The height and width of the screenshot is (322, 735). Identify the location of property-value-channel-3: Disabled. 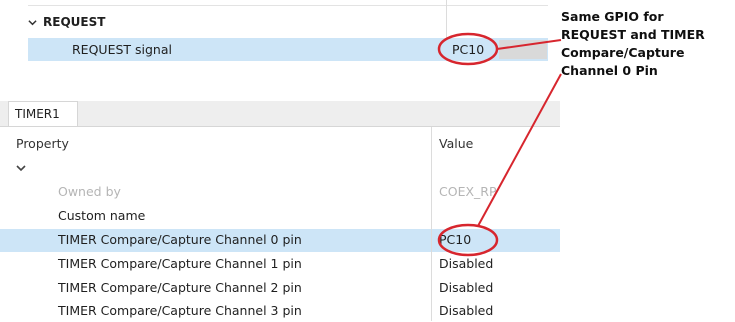
(466, 311).